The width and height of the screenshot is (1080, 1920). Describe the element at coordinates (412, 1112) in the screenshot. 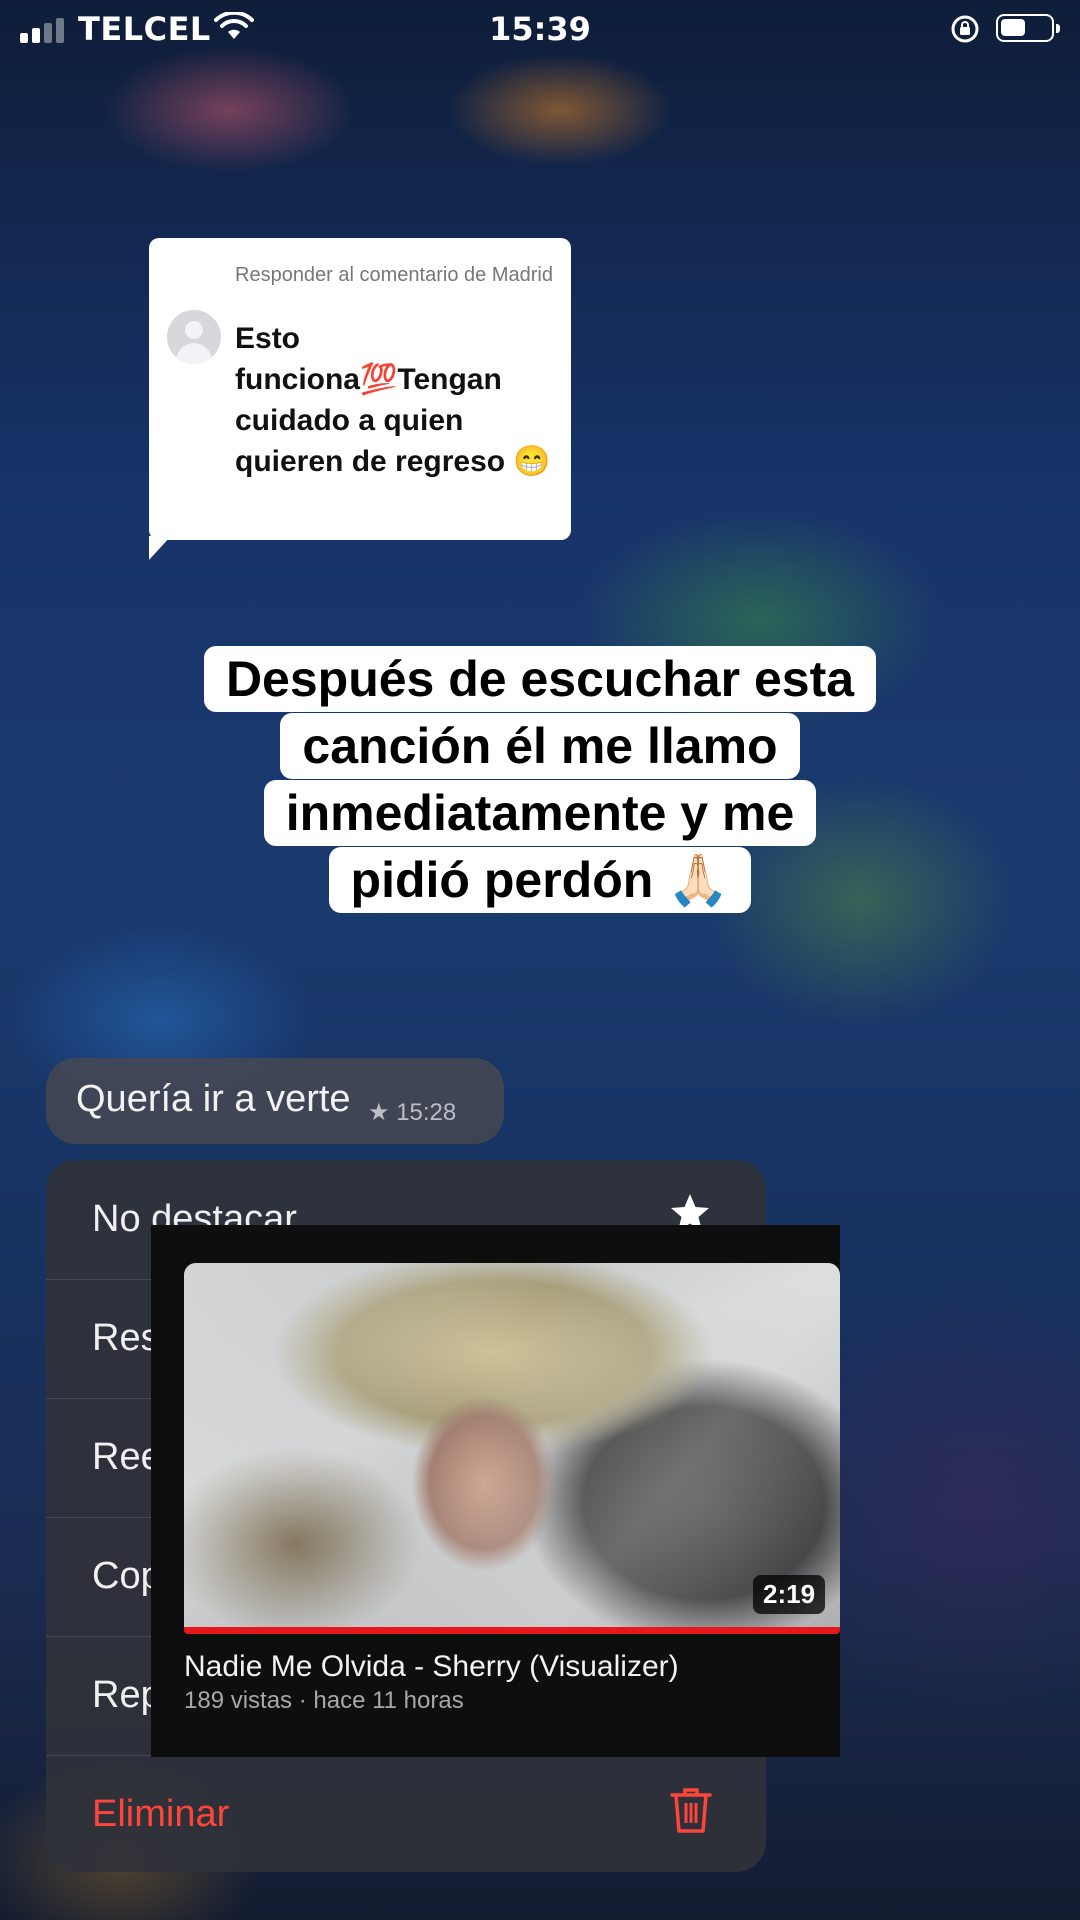

I see `message-timestamp: ★ 15:28` at that location.